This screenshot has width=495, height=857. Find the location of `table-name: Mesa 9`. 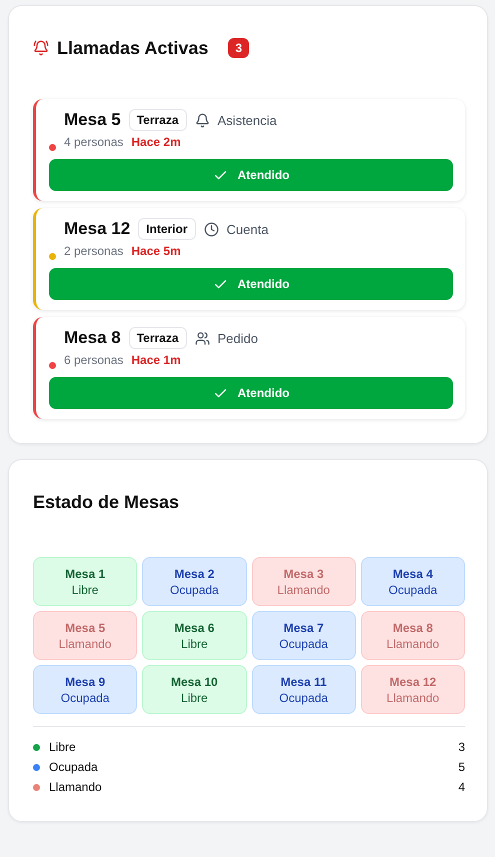

table-name: Mesa 9 is located at coordinates (85, 682).